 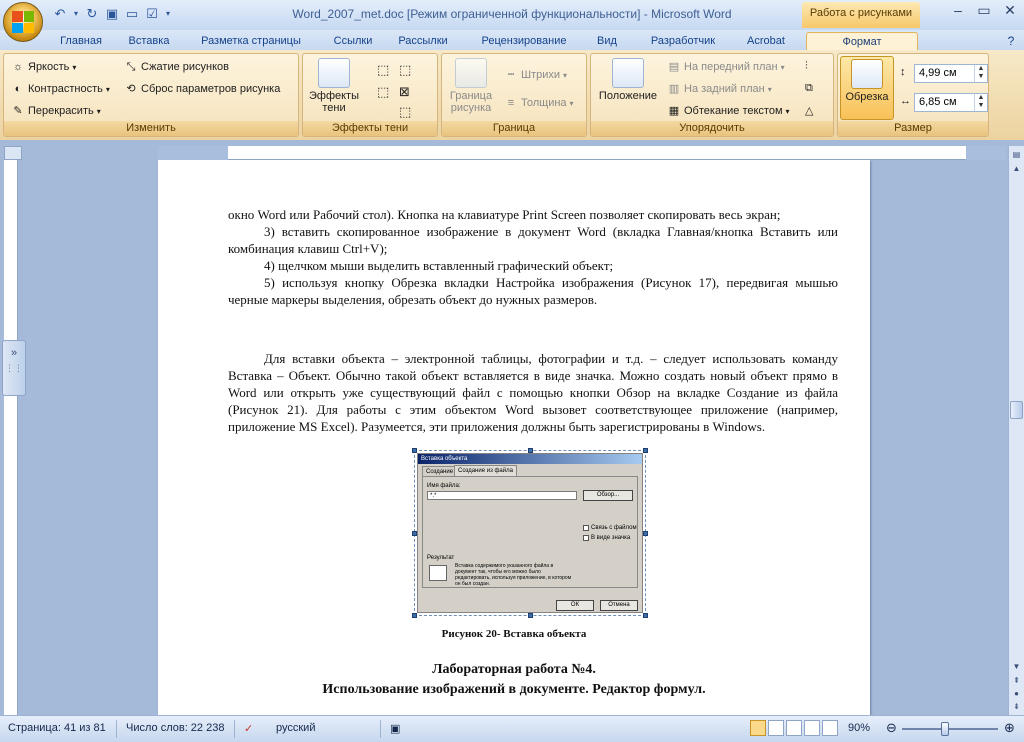 What do you see at coordinates (1016, 410) in the screenshot?
I see `scroll-thumb` at bounding box center [1016, 410].